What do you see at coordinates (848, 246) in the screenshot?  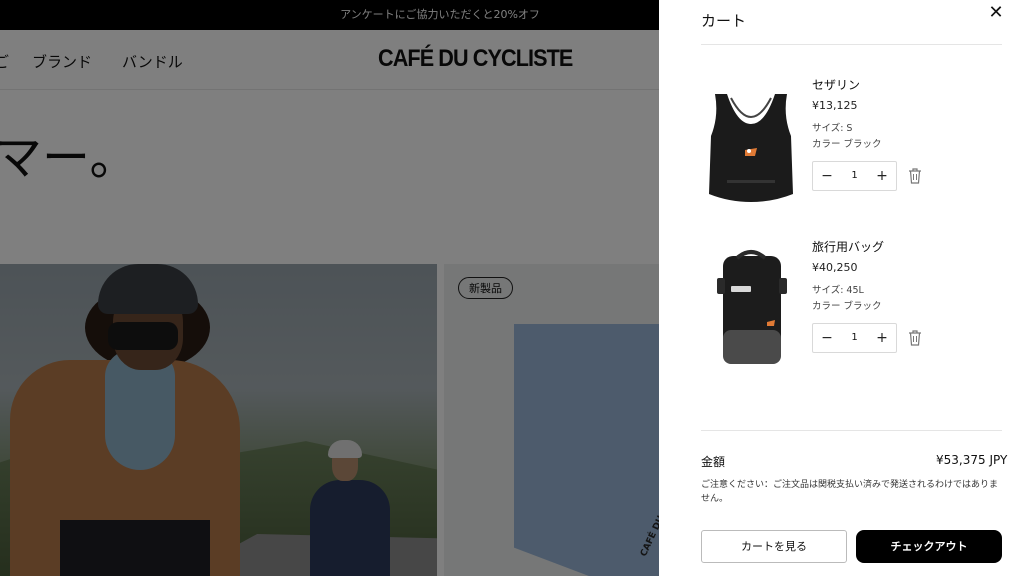 I see `cart-item-name: 旅行用バッグ` at bounding box center [848, 246].